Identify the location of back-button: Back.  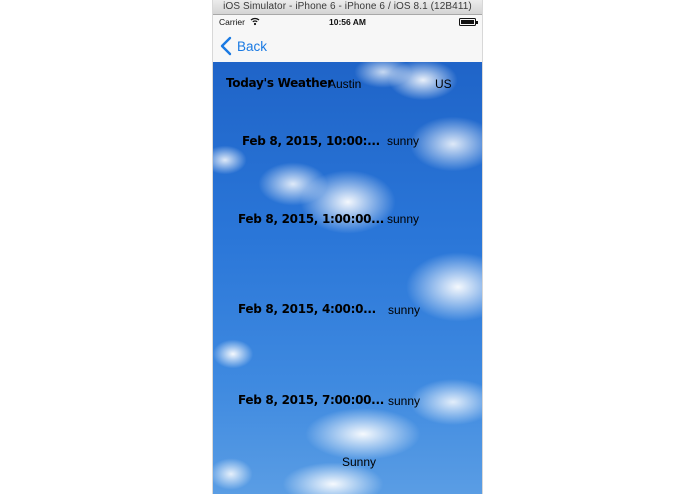
(243, 46).